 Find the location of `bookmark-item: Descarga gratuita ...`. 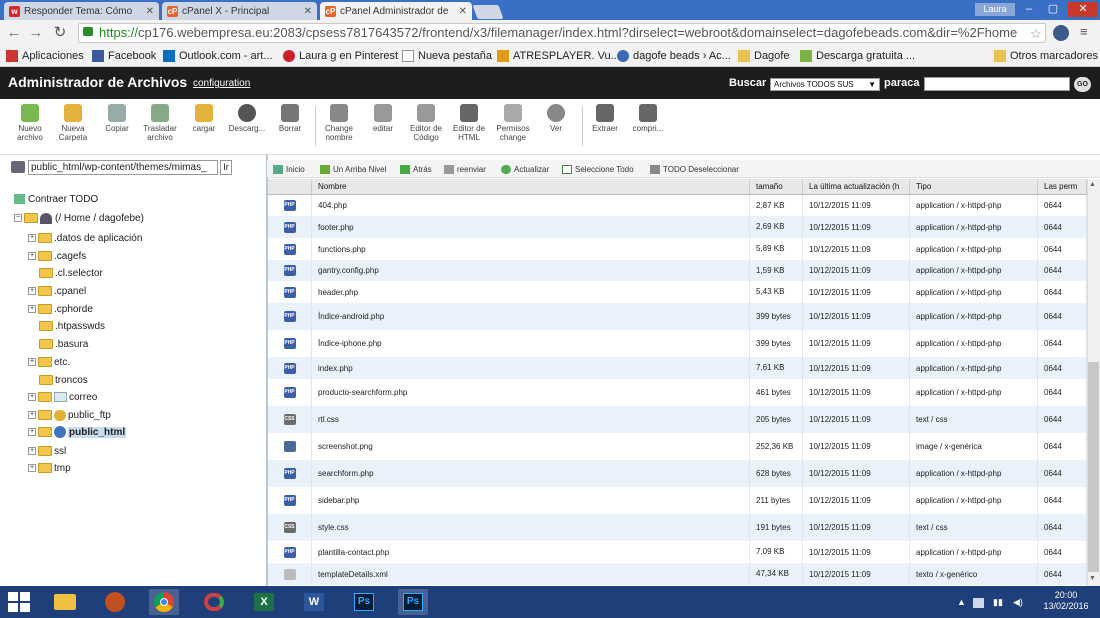

bookmark-item: Descarga gratuita ... is located at coordinates (857, 56).